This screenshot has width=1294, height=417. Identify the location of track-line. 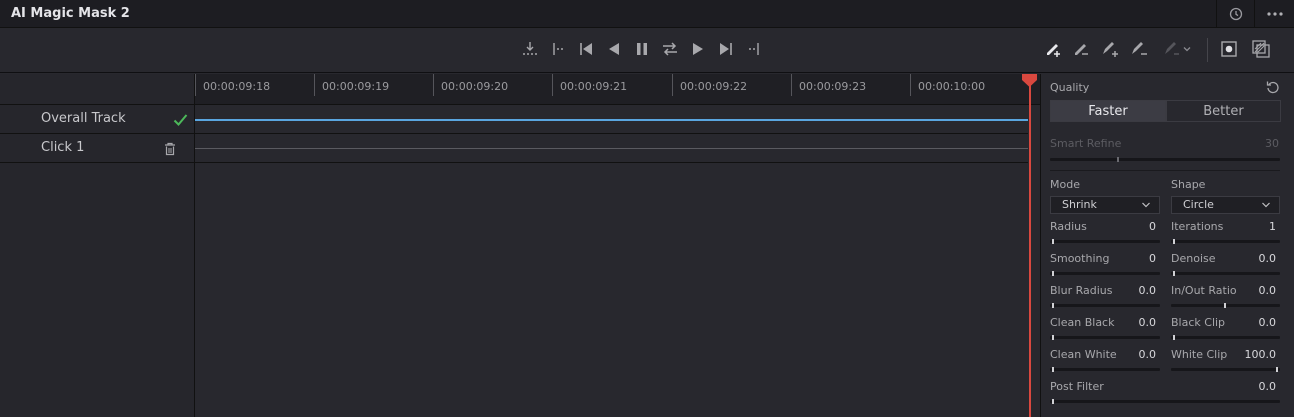
(611, 148).